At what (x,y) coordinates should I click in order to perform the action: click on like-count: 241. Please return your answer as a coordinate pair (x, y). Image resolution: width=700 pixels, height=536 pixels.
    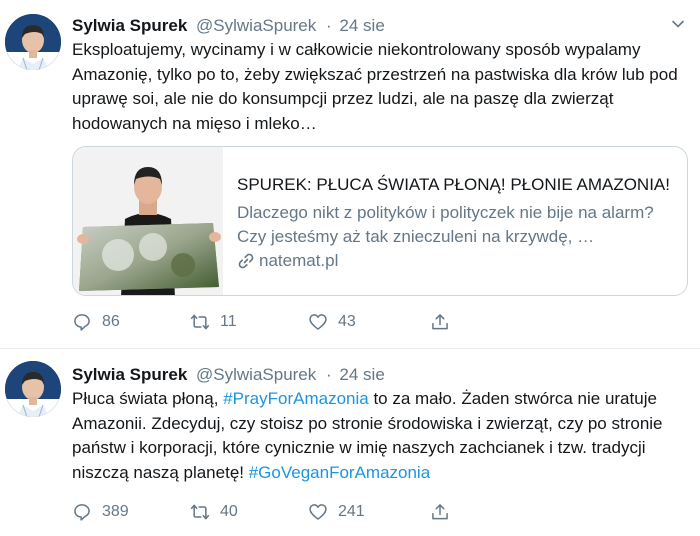
    Looking at the image, I should click on (351, 511).